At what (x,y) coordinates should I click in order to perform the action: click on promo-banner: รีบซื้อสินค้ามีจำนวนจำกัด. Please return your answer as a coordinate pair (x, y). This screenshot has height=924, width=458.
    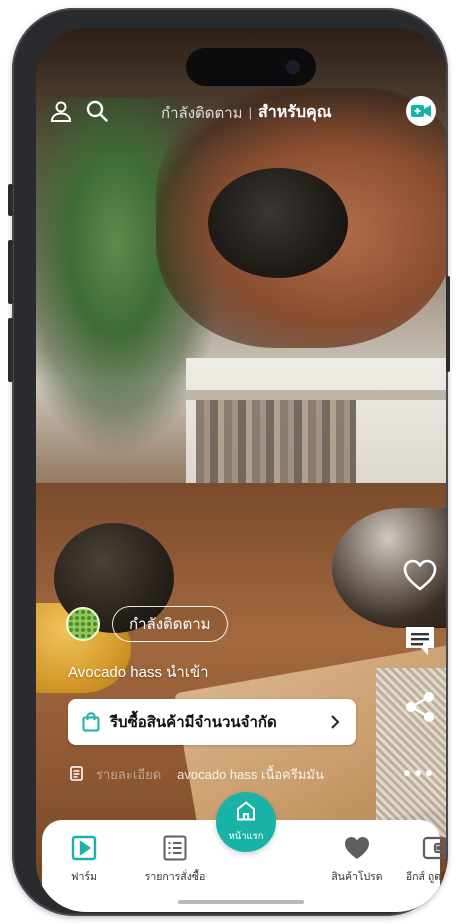
    Looking at the image, I should click on (212, 722).